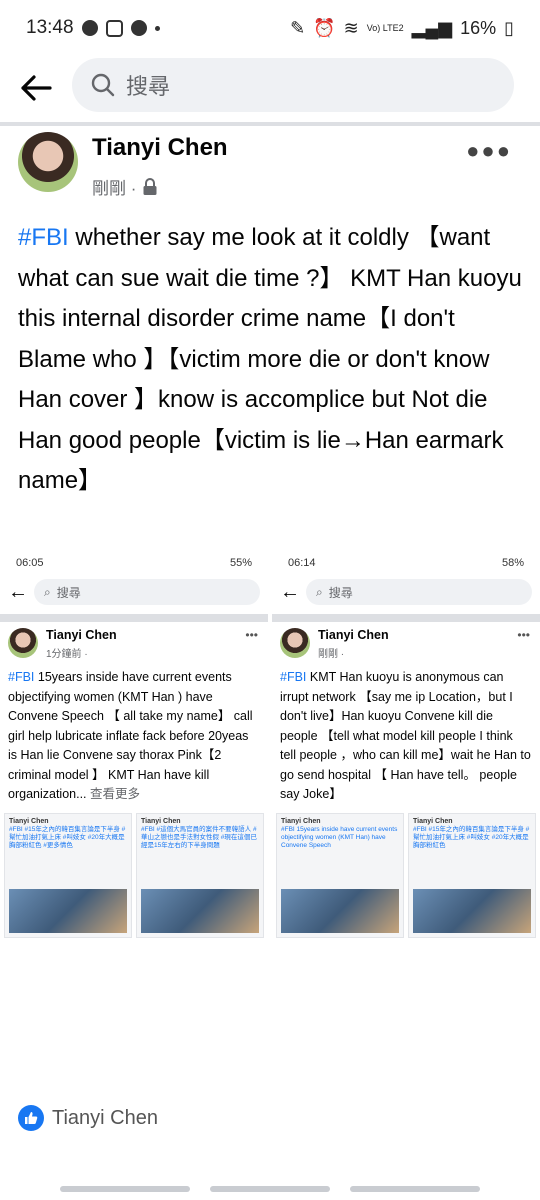  Describe the element at coordinates (105, 1117) in the screenshot. I see `reactor-name: Tianyi Chen` at that location.